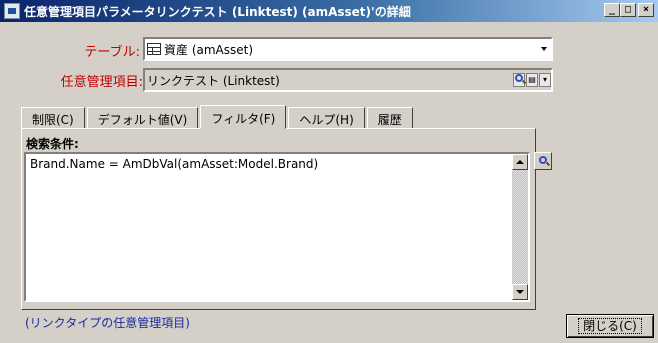 This screenshot has height=343, width=658. What do you see at coordinates (520, 292) in the screenshot?
I see `scroll-down-icon` at bounding box center [520, 292].